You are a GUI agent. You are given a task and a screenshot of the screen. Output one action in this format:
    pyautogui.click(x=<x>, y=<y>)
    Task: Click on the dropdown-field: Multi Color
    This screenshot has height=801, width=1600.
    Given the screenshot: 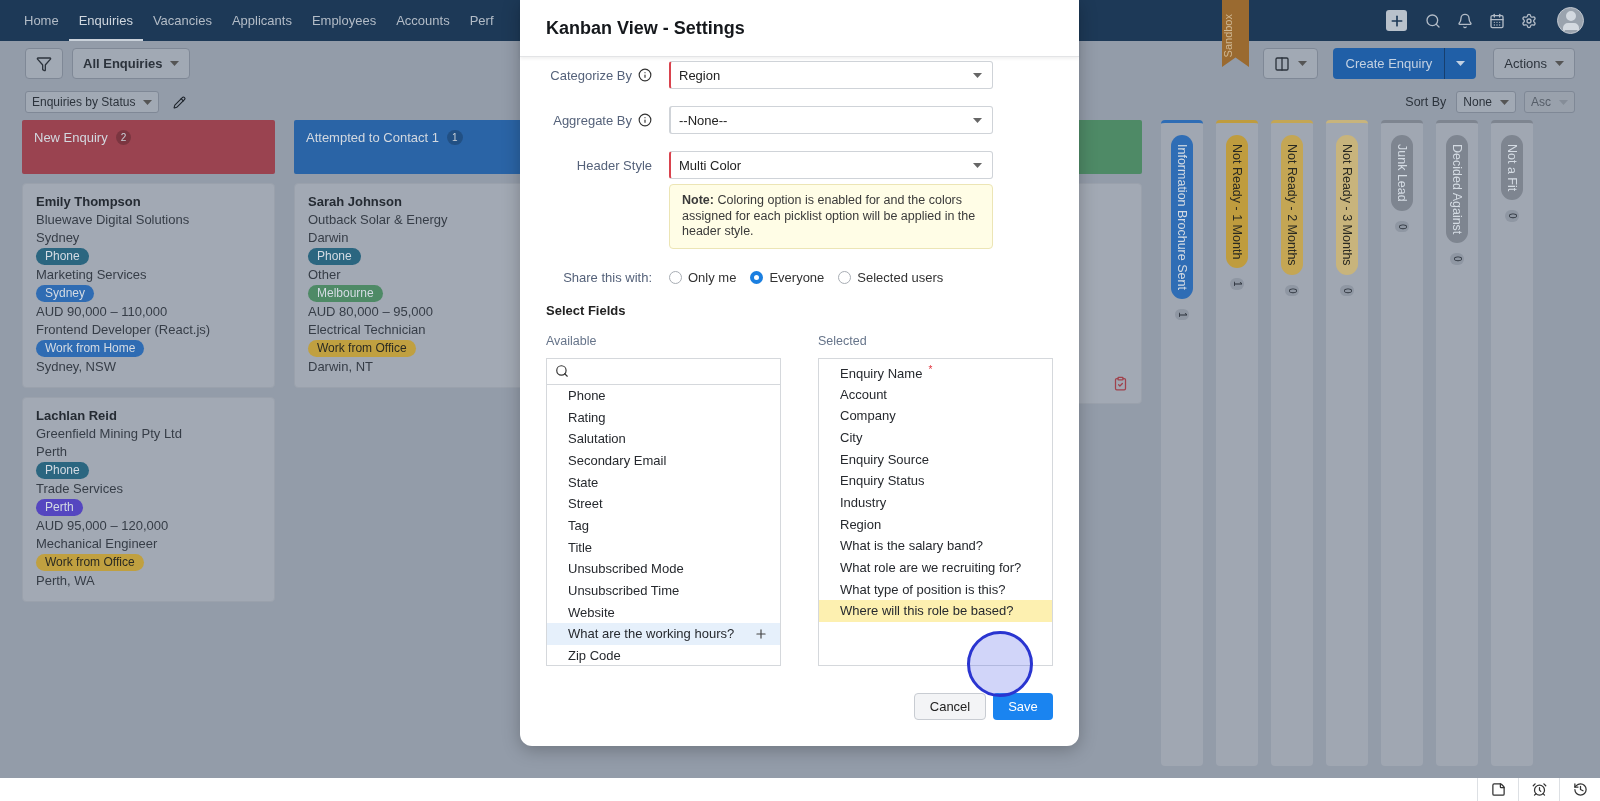 What is the action you would take?
    pyautogui.click(x=831, y=165)
    